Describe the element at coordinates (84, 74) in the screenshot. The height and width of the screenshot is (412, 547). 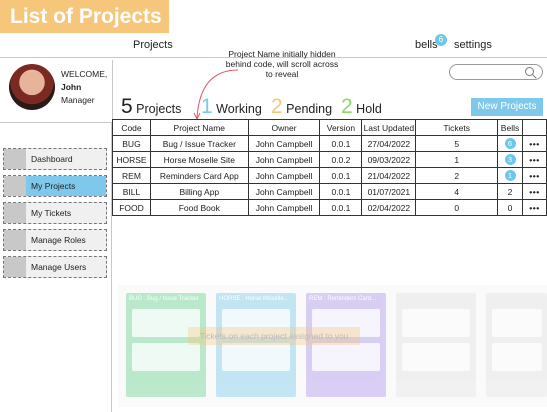
I see `welcome-label: WELCOME,` at that location.